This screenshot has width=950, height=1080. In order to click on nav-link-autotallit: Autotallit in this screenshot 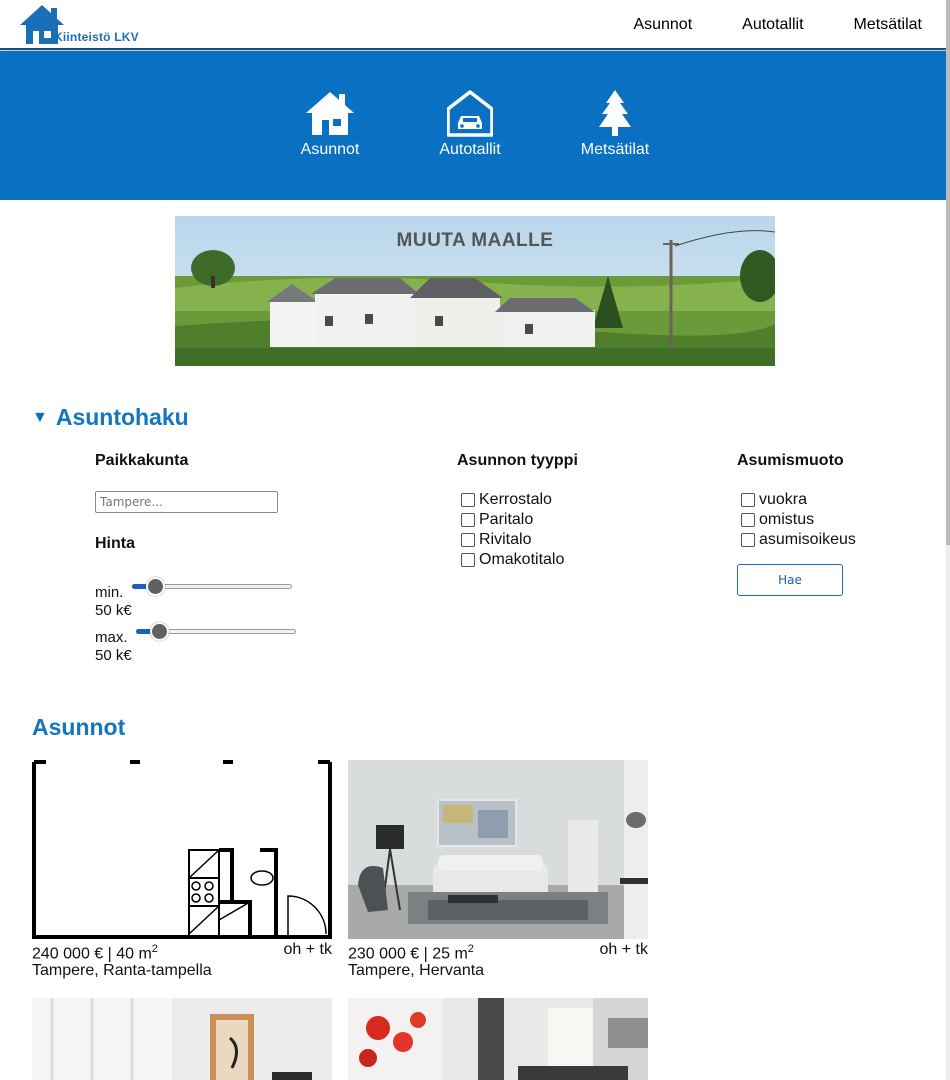, I will do `click(772, 25)`.